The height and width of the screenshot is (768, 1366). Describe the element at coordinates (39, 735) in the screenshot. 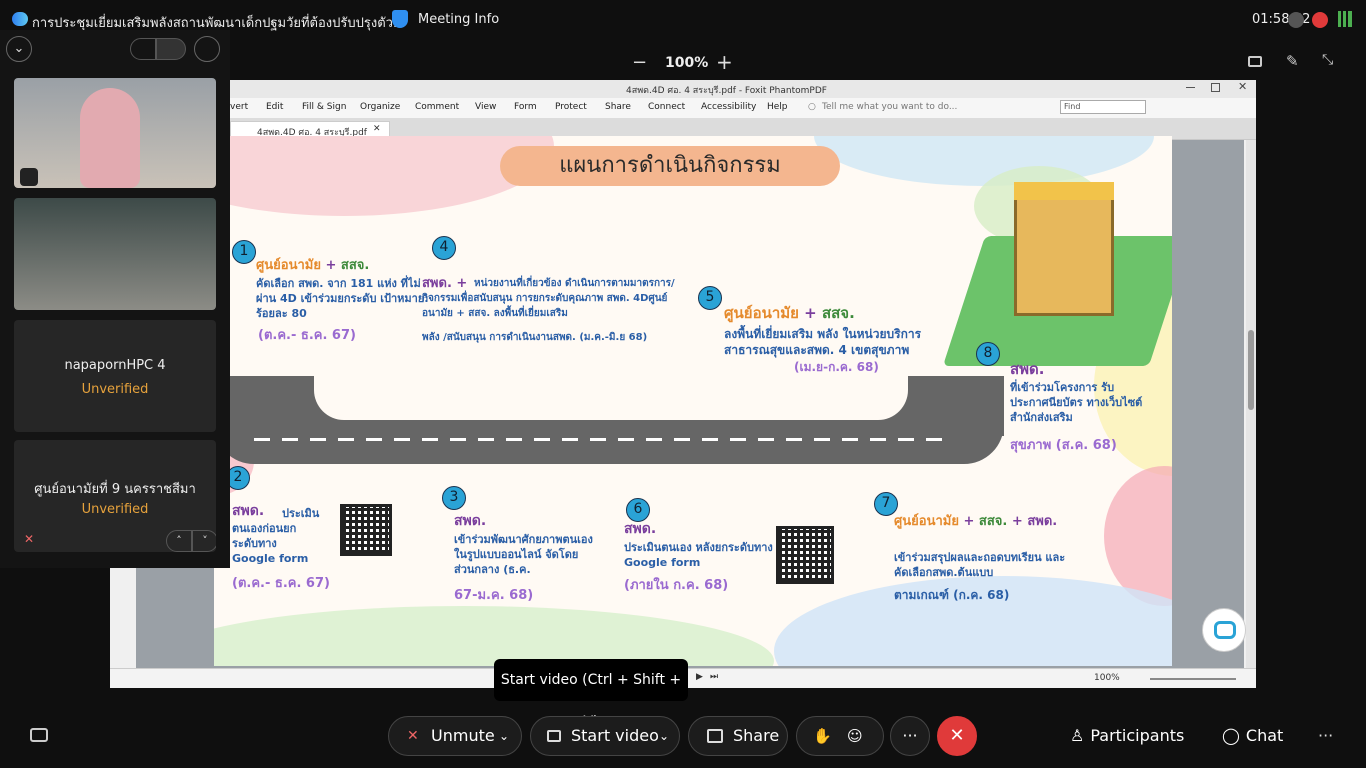

I see `captions-icon` at that location.